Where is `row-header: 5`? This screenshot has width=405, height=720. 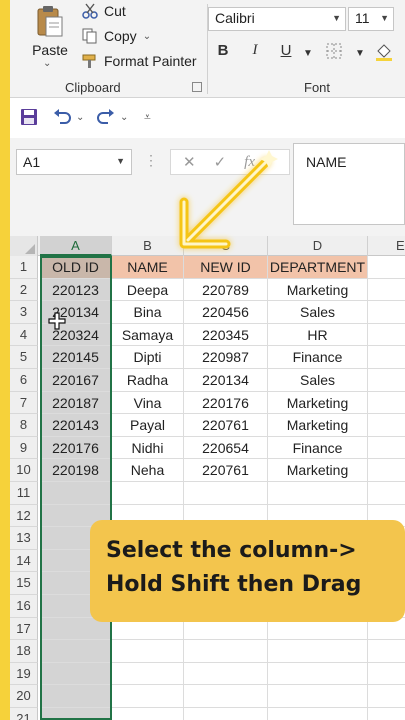 row-header: 5 is located at coordinates (24, 357).